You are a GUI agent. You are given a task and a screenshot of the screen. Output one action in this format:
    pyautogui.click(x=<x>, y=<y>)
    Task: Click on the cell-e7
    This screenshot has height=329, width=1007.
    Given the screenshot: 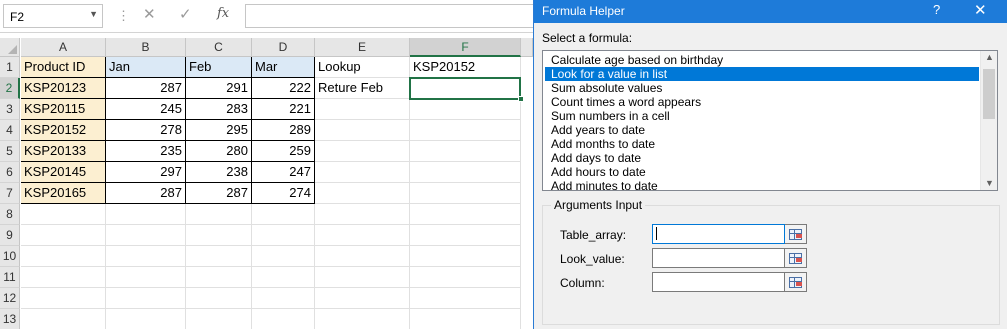 What is the action you would take?
    pyautogui.click(x=362, y=193)
    